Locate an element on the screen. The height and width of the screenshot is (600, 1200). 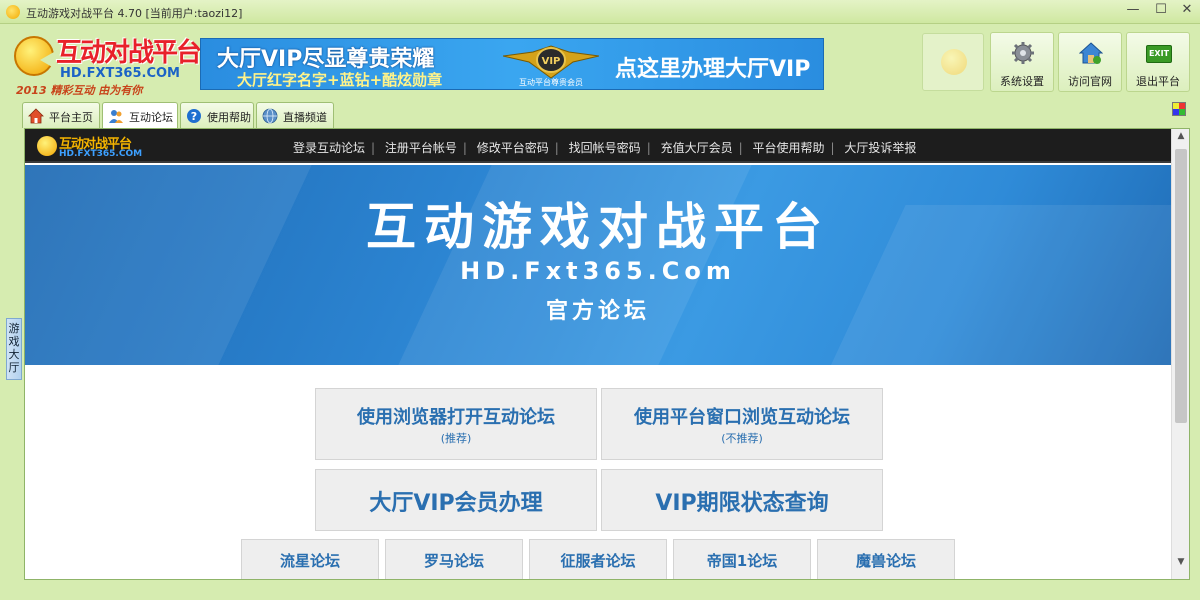
nav-link-help: 平台使用帮助 is located at coordinates (788, 148).